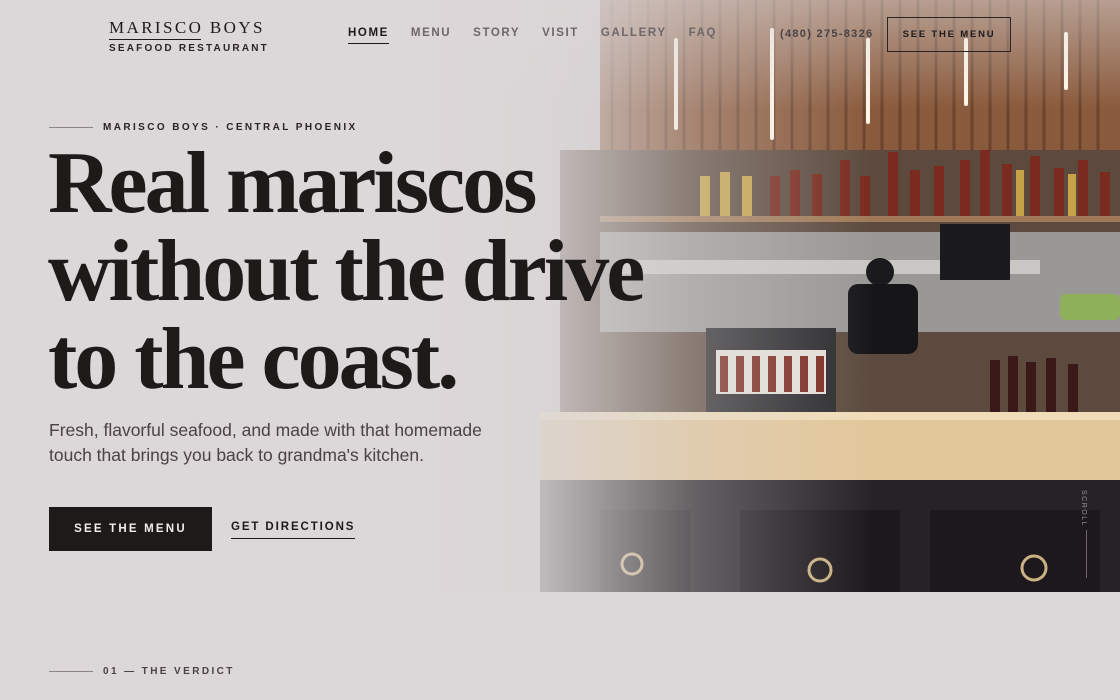  What do you see at coordinates (496, 35) in the screenshot?
I see `nav-item-story: STORY` at bounding box center [496, 35].